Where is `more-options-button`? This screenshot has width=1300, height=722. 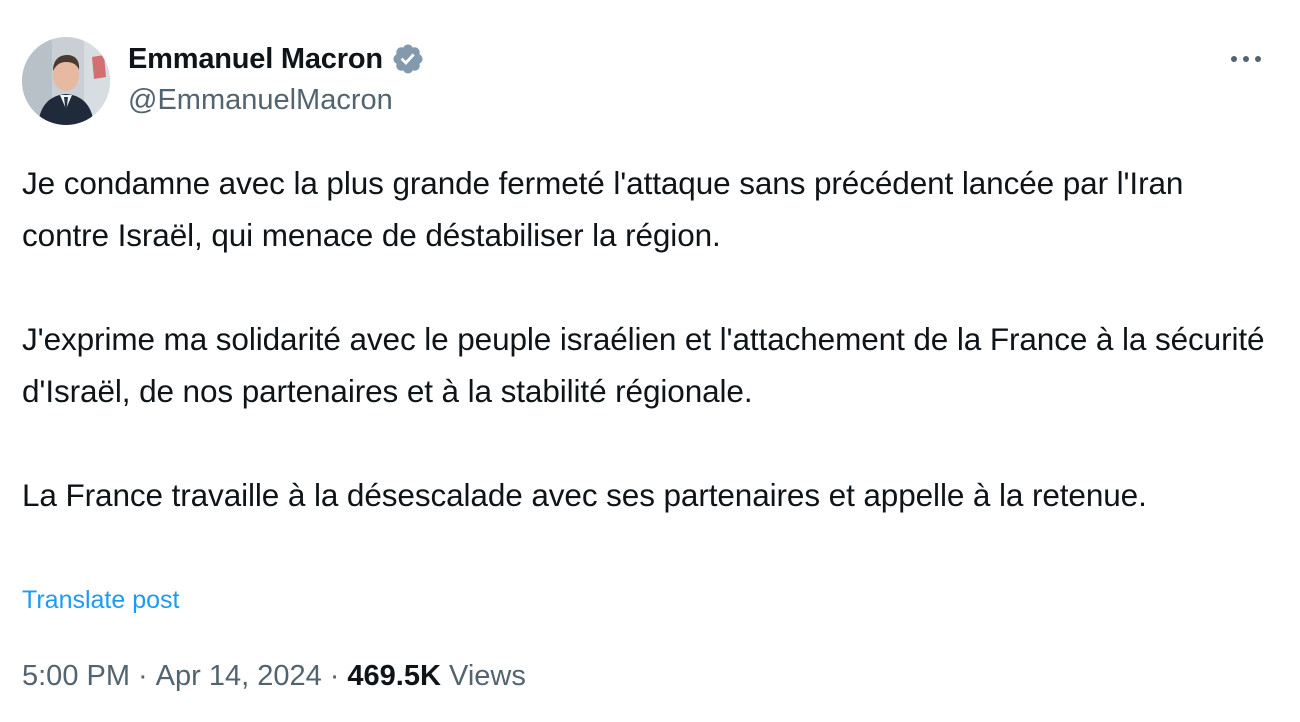
more-options-button is located at coordinates (1246, 59).